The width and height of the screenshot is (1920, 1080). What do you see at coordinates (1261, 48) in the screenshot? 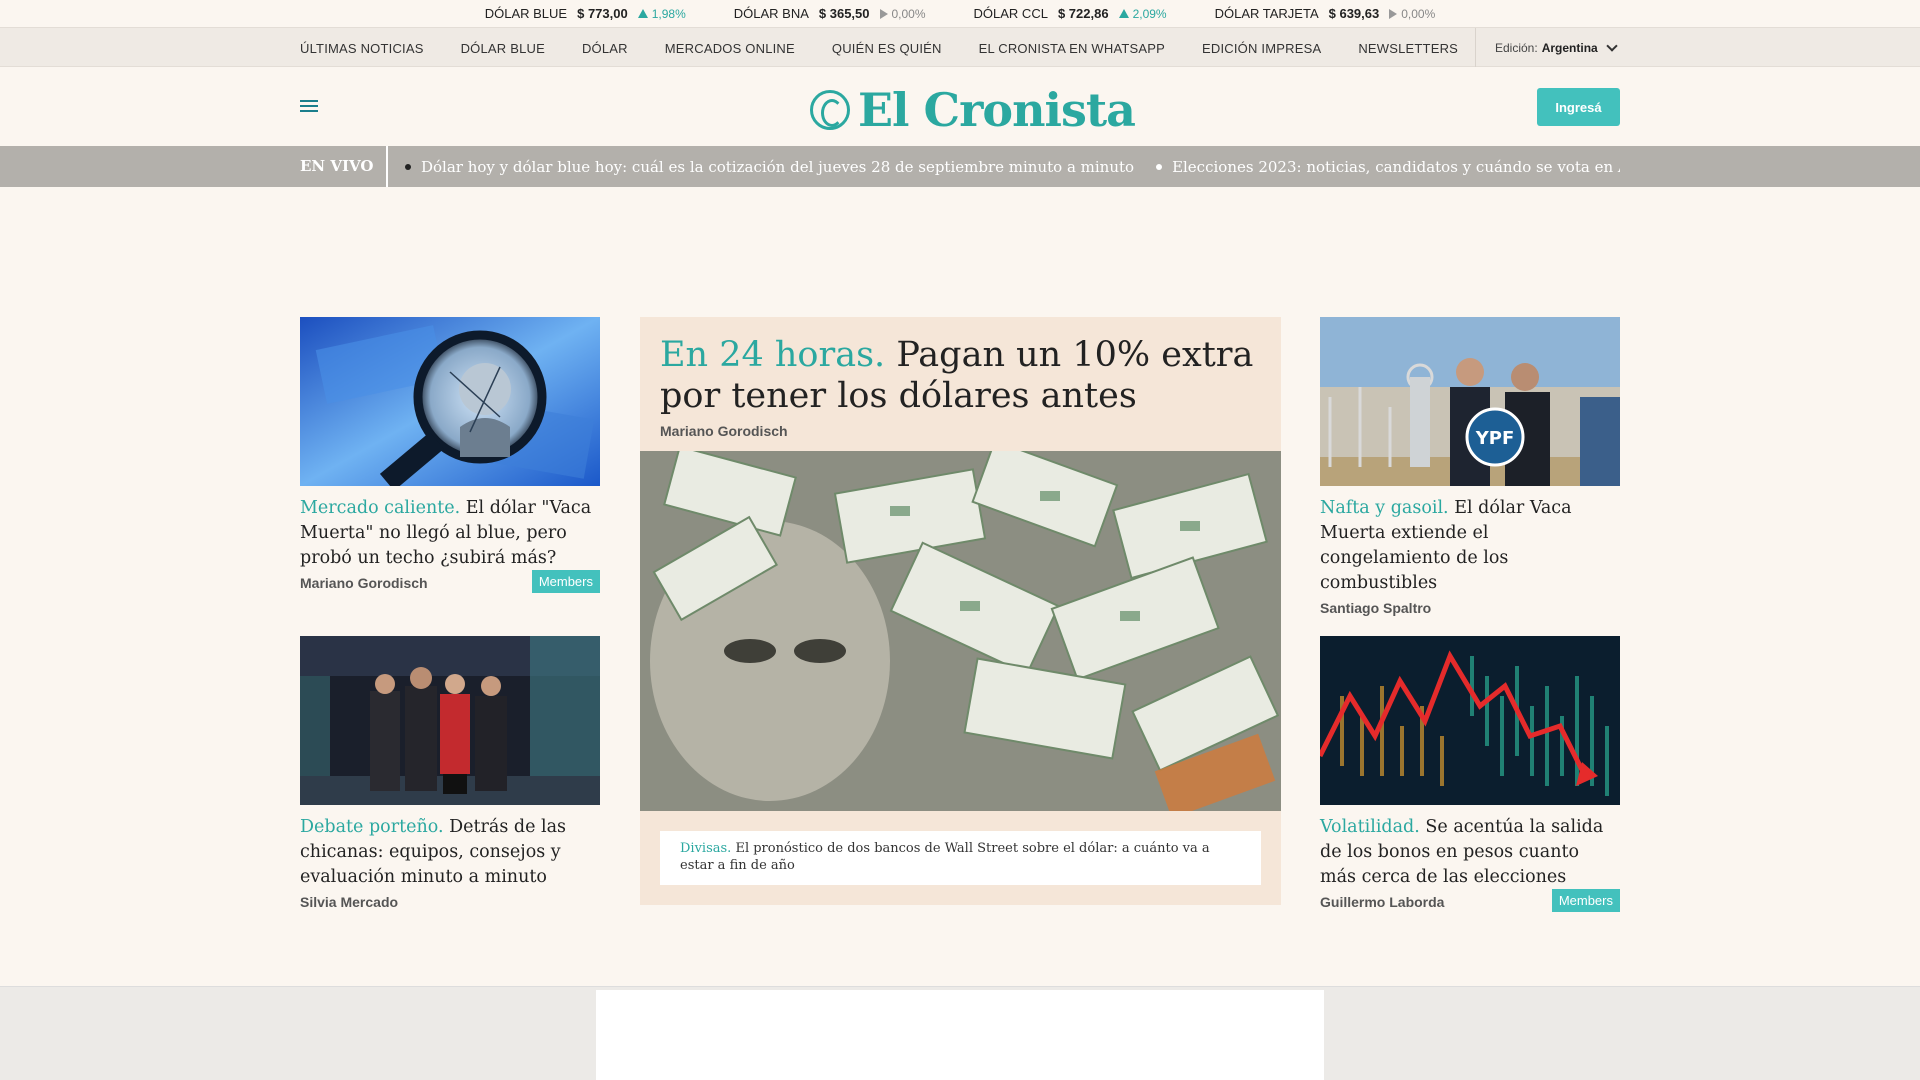
I see `nav-item-edicion-impresa: EDICIÓN IMPRESA` at bounding box center [1261, 48].